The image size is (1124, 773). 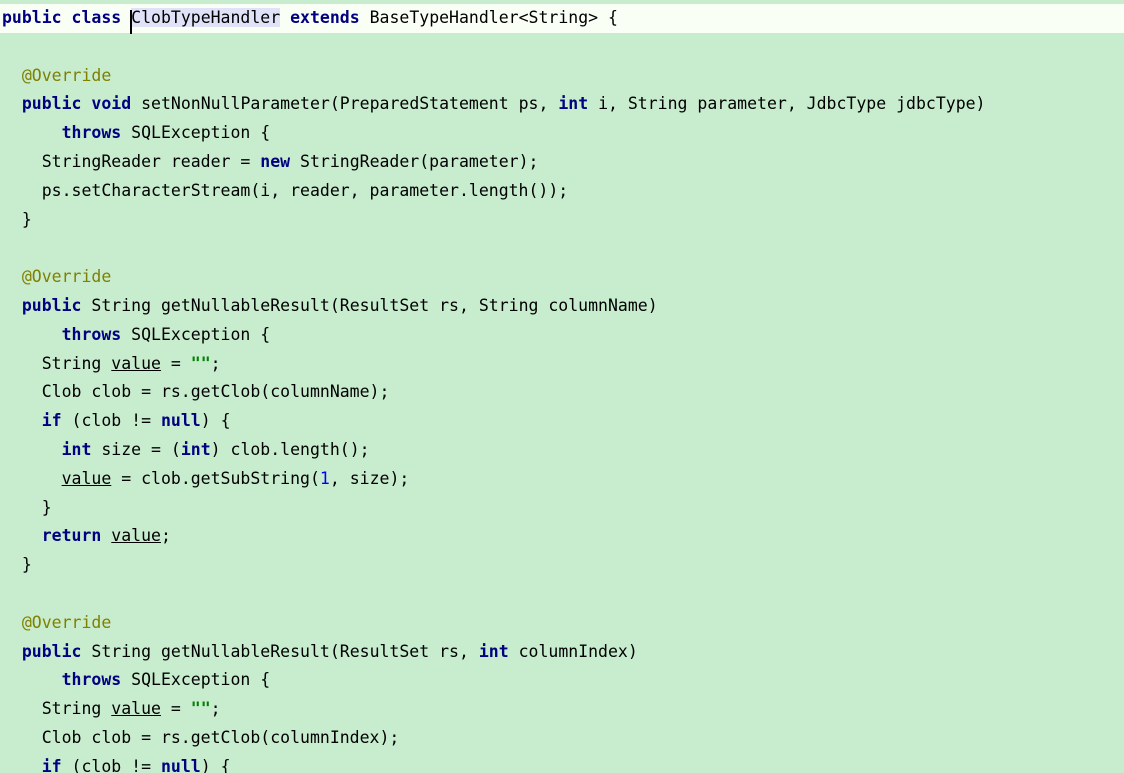 What do you see at coordinates (200, 363) in the screenshot?
I see `string-literal-token: ""` at bounding box center [200, 363].